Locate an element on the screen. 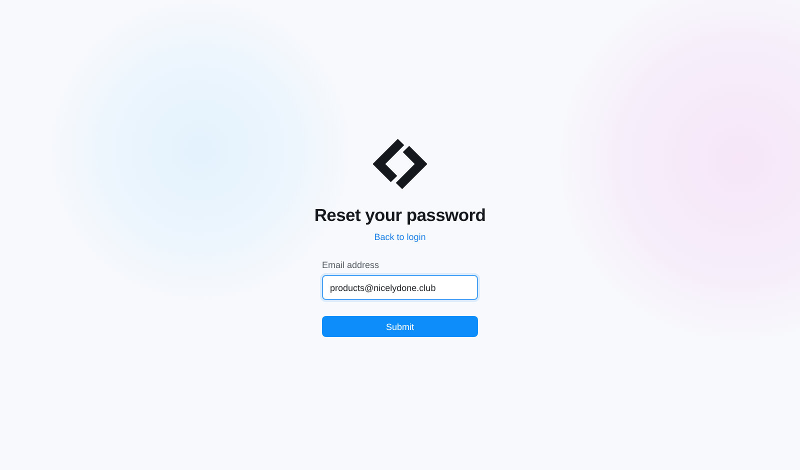 This screenshot has width=800, height=470. logo-icon is located at coordinates (400, 165).